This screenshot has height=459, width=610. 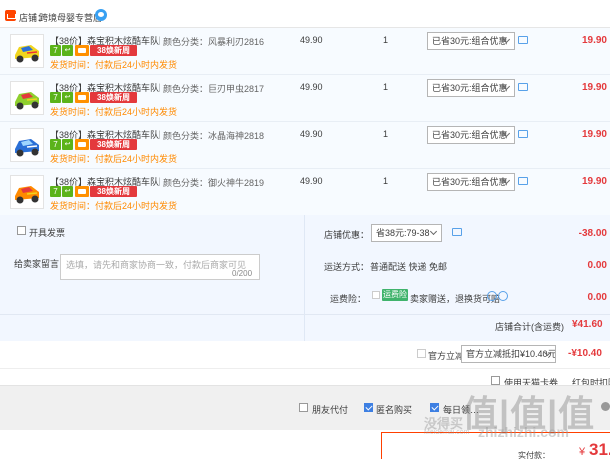 What do you see at coordinates (421, 353) in the screenshot?
I see `official-discount-checkbox` at bounding box center [421, 353].